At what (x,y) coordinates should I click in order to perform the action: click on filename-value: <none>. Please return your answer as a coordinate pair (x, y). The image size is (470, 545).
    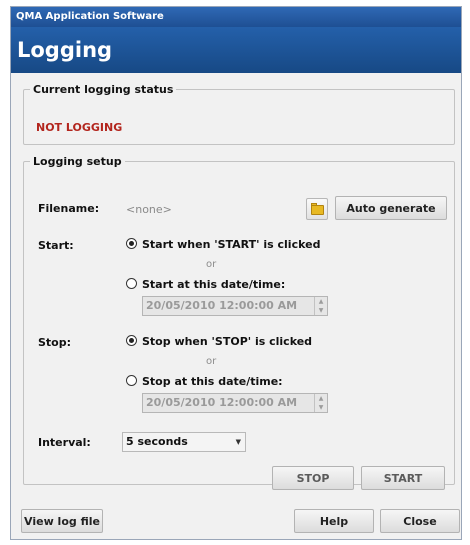
    Looking at the image, I should click on (149, 209).